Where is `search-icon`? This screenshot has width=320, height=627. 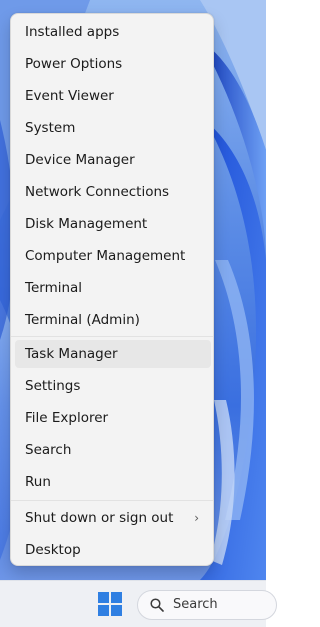
search-icon is located at coordinates (157, 605).